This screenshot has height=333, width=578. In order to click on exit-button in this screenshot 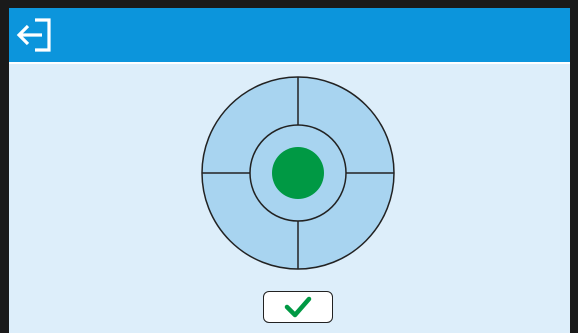, I will do `click(35, 35)`.